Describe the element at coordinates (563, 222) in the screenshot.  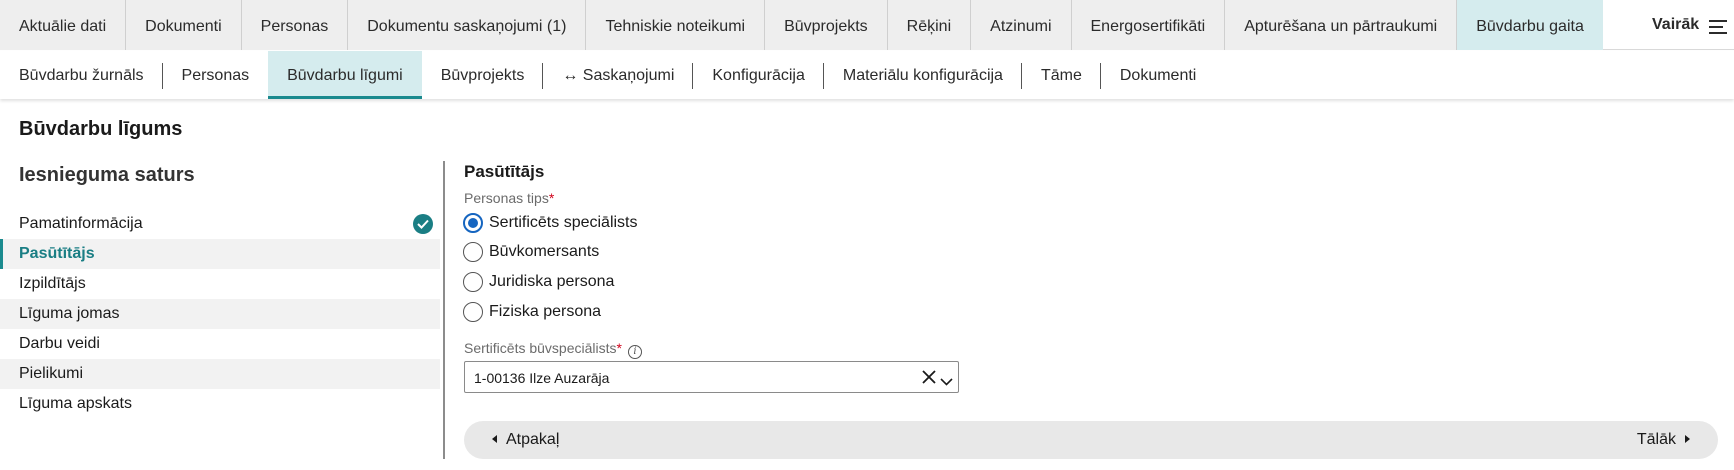
I see `radio-label: Sertificēts speciālists` at that location.